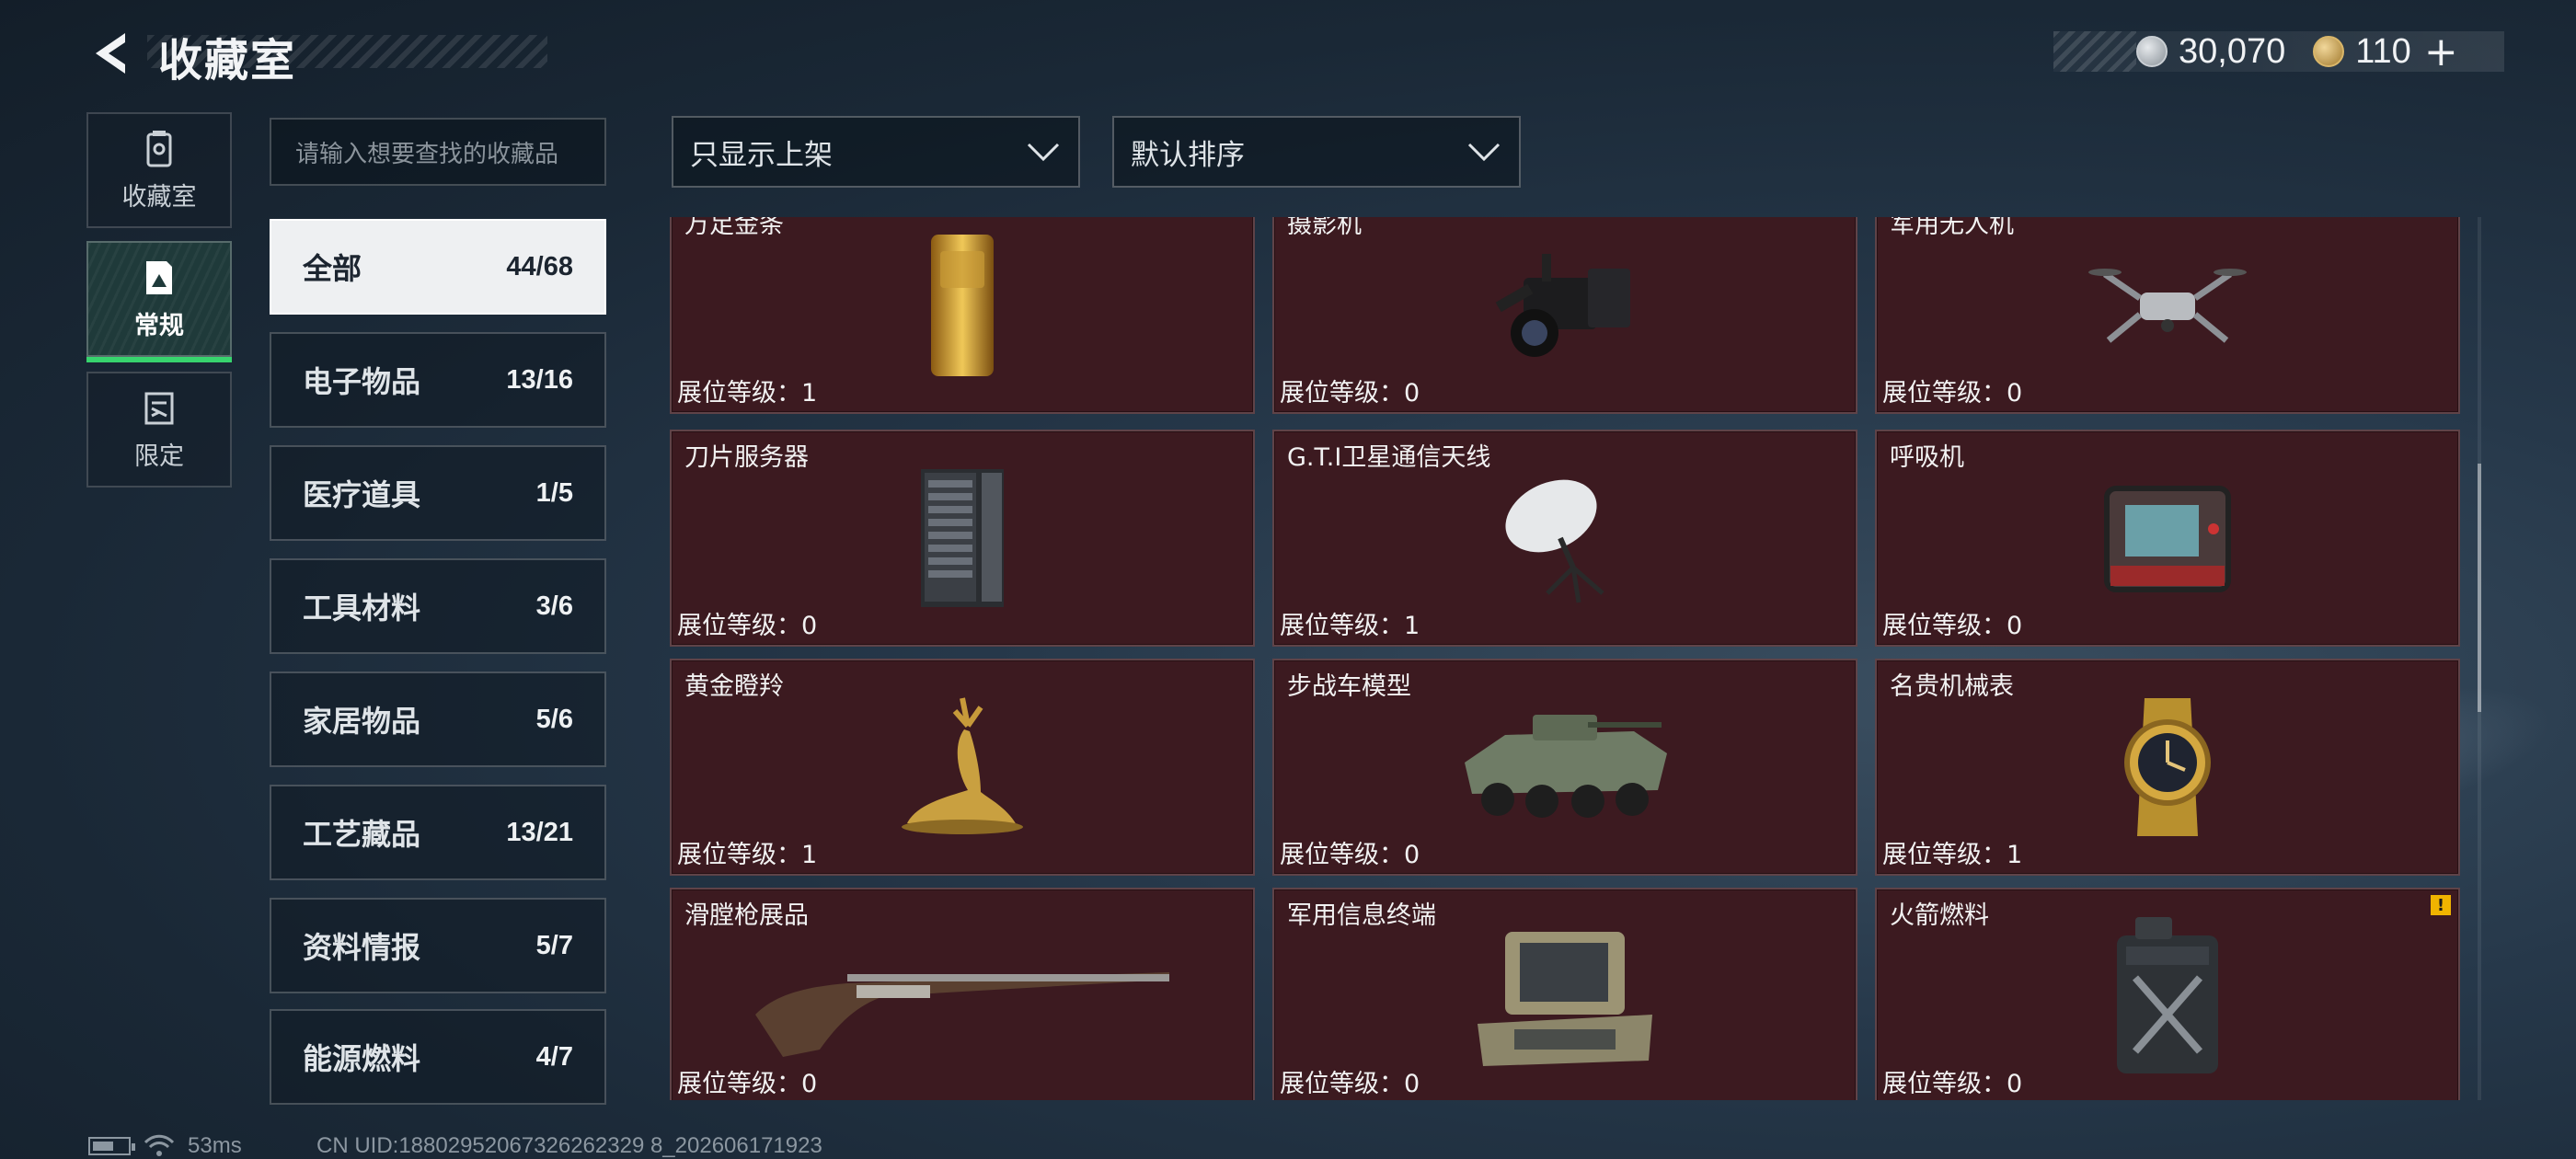 Image resolution: width=2576 pixels, height=1159 pixels. I want to click on category-intel: 资料情报 5/7, so click(438, 945).